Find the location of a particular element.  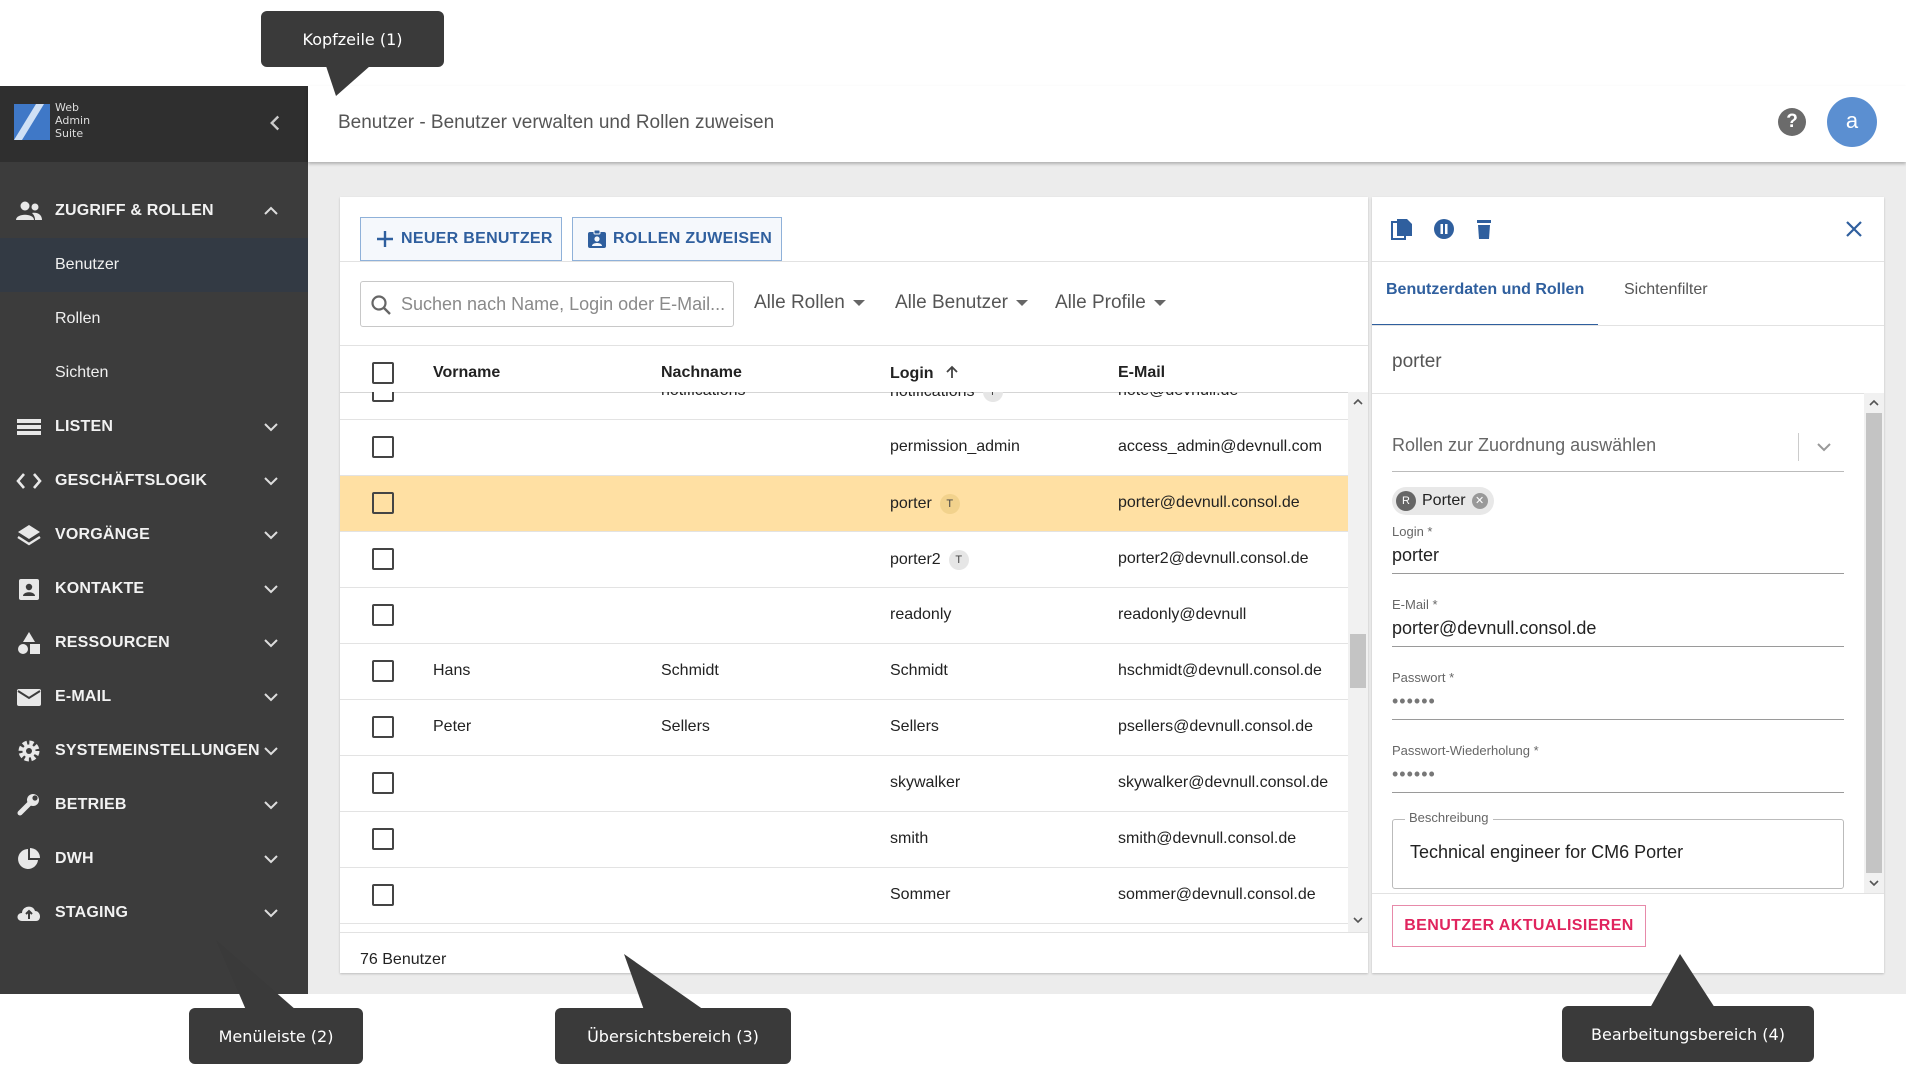

cell-login: Sommer is located at coordinates (920, 894).